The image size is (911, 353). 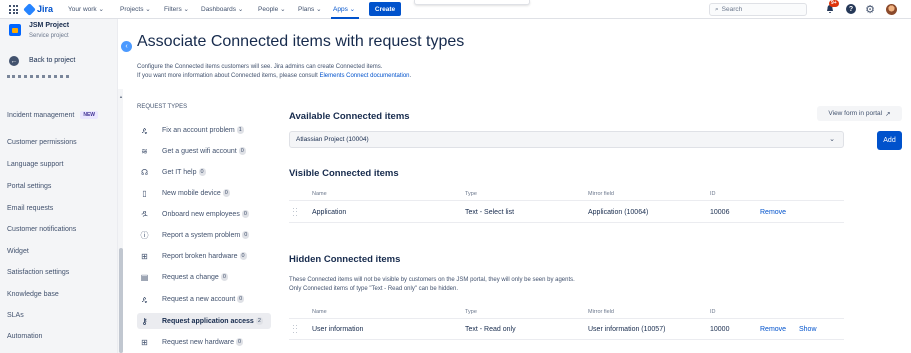 What do you see at coordinates (176, 9) in the screenshot?
I see `nav-filters: Filters ⌄` at bounding box center [176, 9].